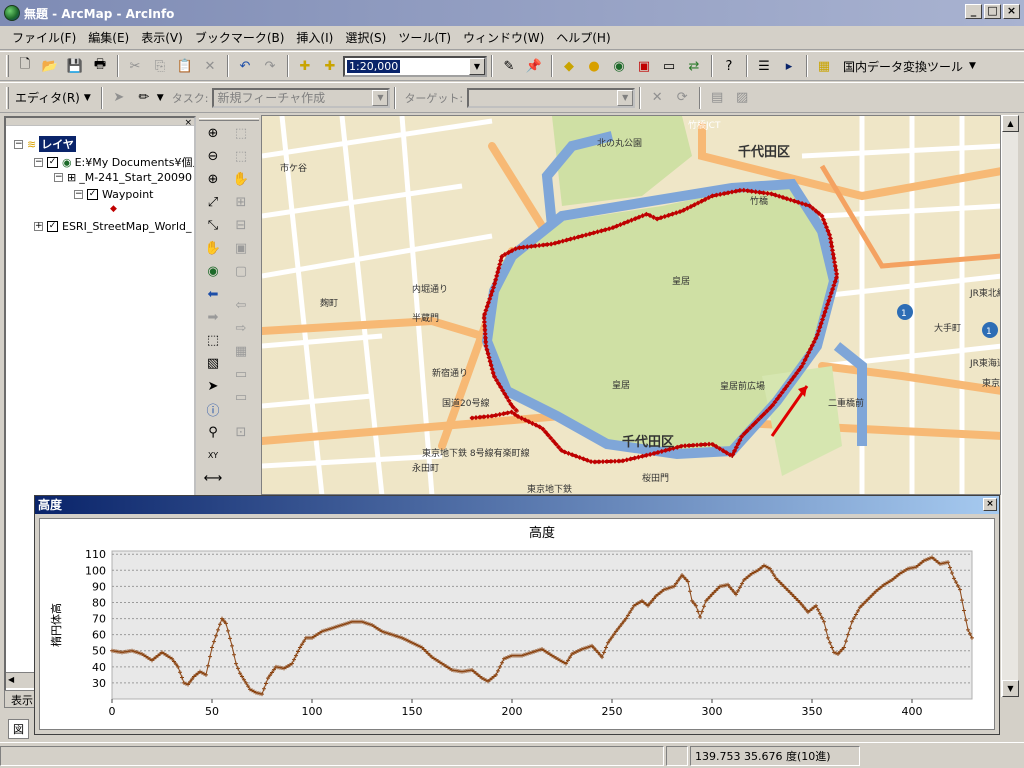 The height and width of the screenshot is (768, 1024). I want to click on find-binoculars-icon: ⚲, so click(213, 432).